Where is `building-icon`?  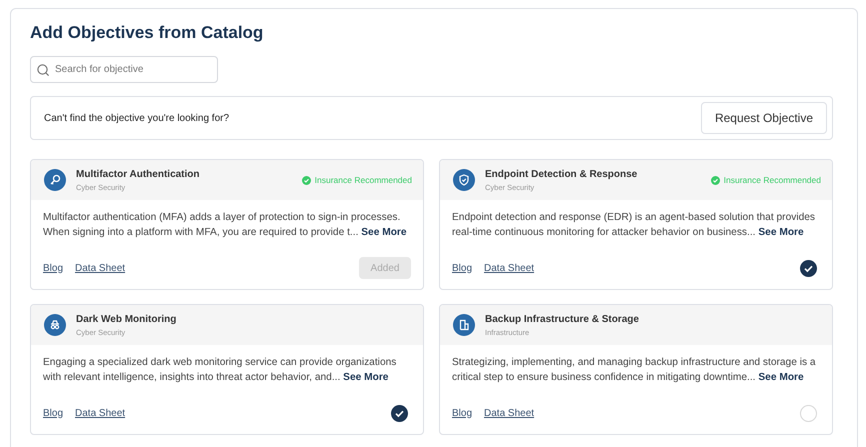
building-icon is located at coordinates (464, 325).